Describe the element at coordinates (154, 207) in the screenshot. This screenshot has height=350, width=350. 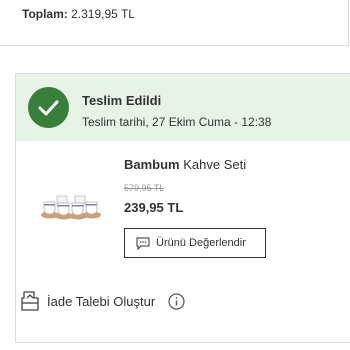
I see `product-price: 239,95 TL` at that location.